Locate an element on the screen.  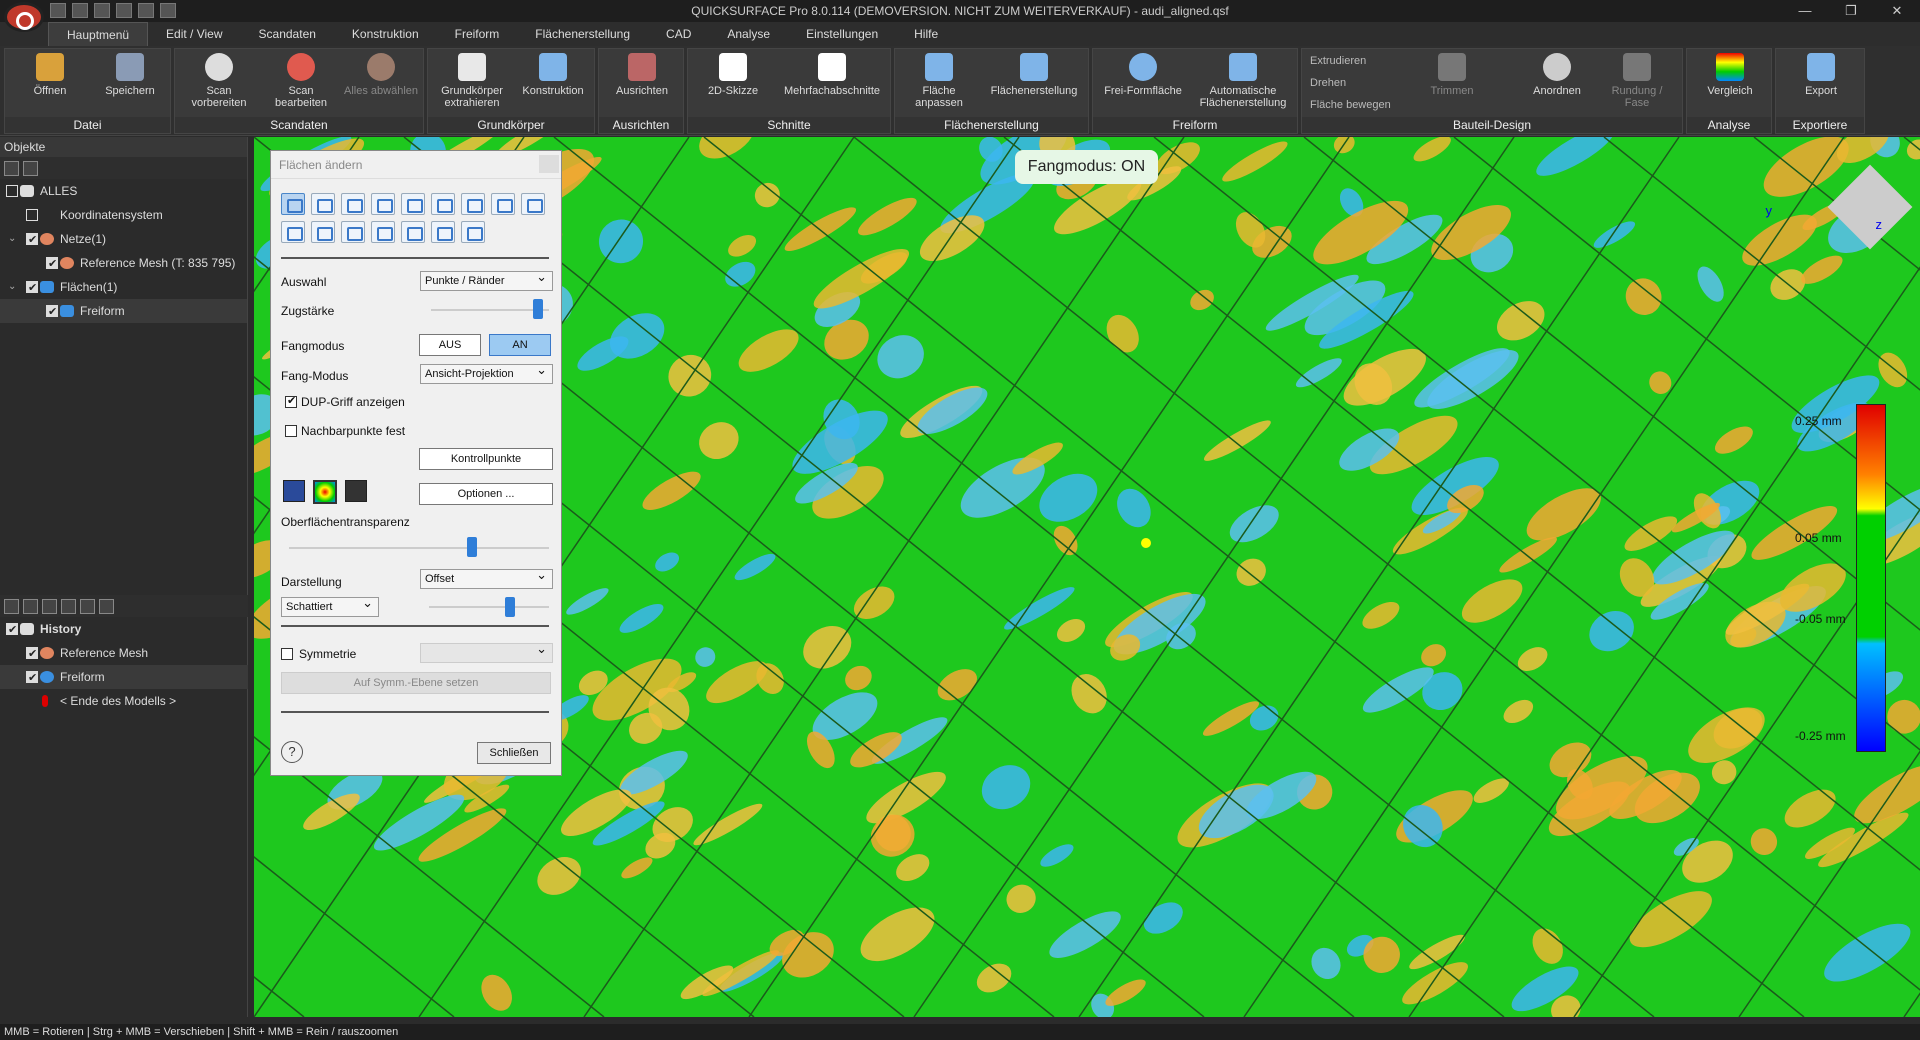
row-tool-icon is located at coordinates (473, 204).